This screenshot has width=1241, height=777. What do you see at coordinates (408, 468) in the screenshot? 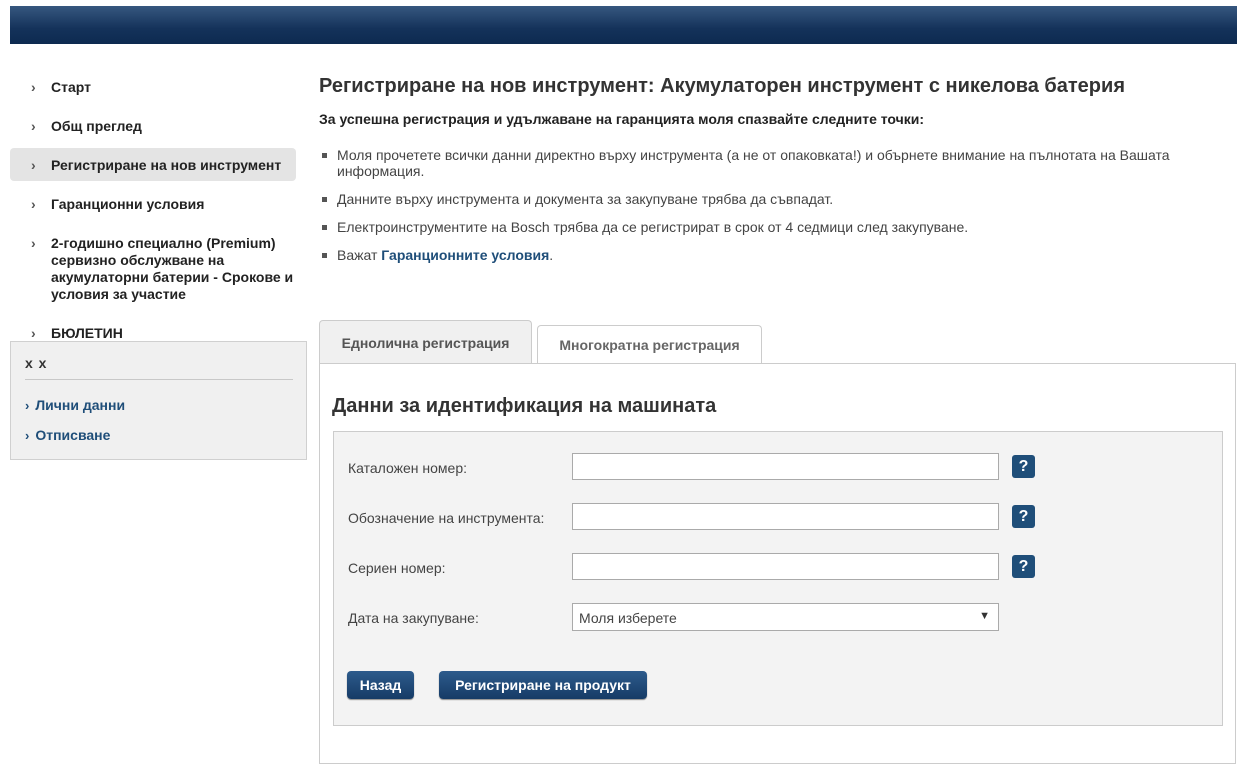
I see `catalog-number-label: Каталожен номер:` at bounding box center [408, 468].